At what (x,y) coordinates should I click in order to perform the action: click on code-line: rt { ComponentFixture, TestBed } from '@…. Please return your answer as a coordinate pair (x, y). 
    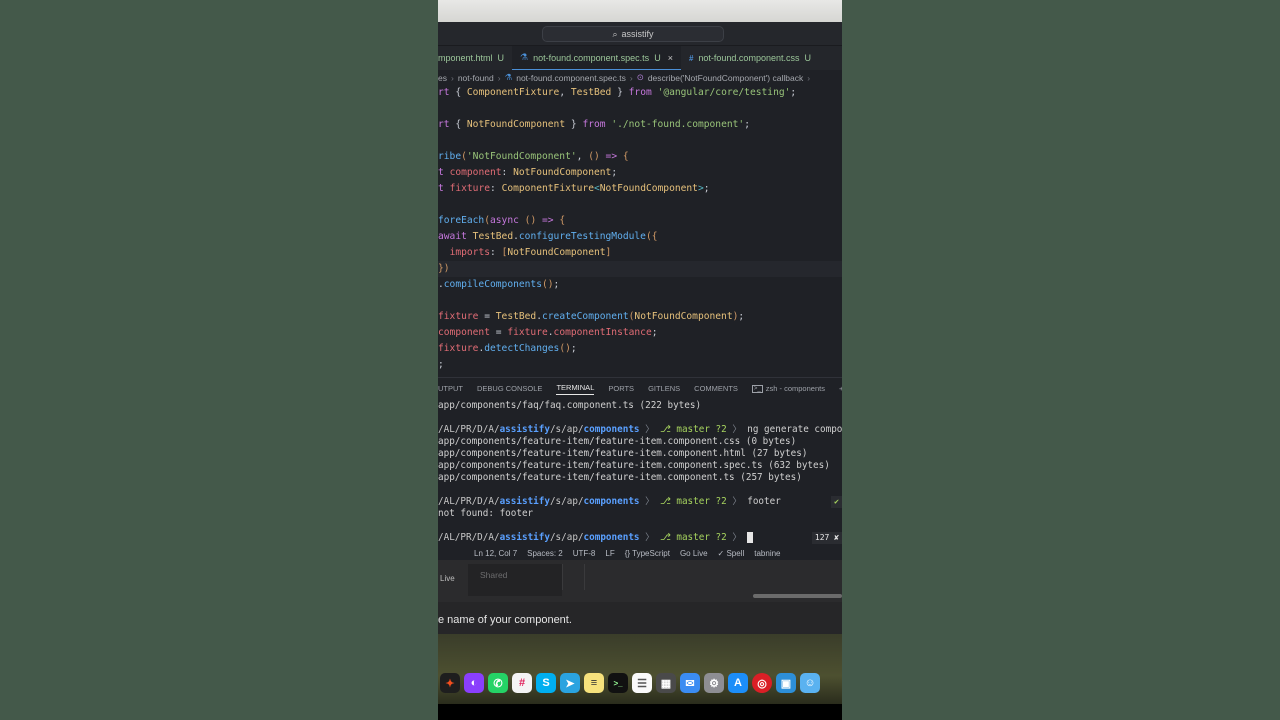
    Looking at the image, I should click on (617, 92).